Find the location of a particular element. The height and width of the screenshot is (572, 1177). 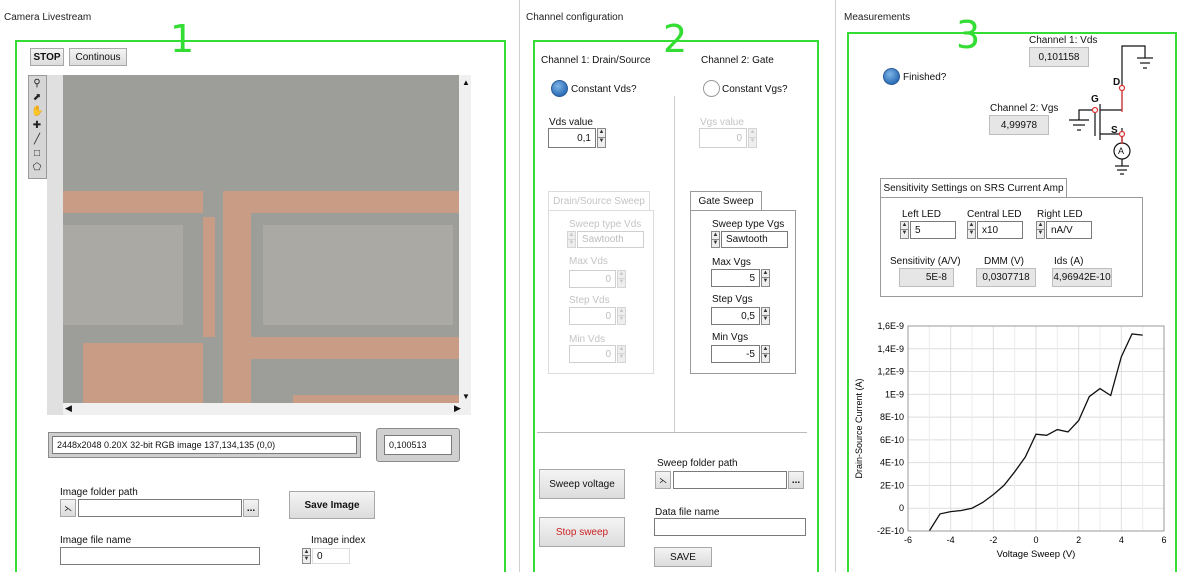

pointer-icon: ⬈ is located at coordinates (37, 98).